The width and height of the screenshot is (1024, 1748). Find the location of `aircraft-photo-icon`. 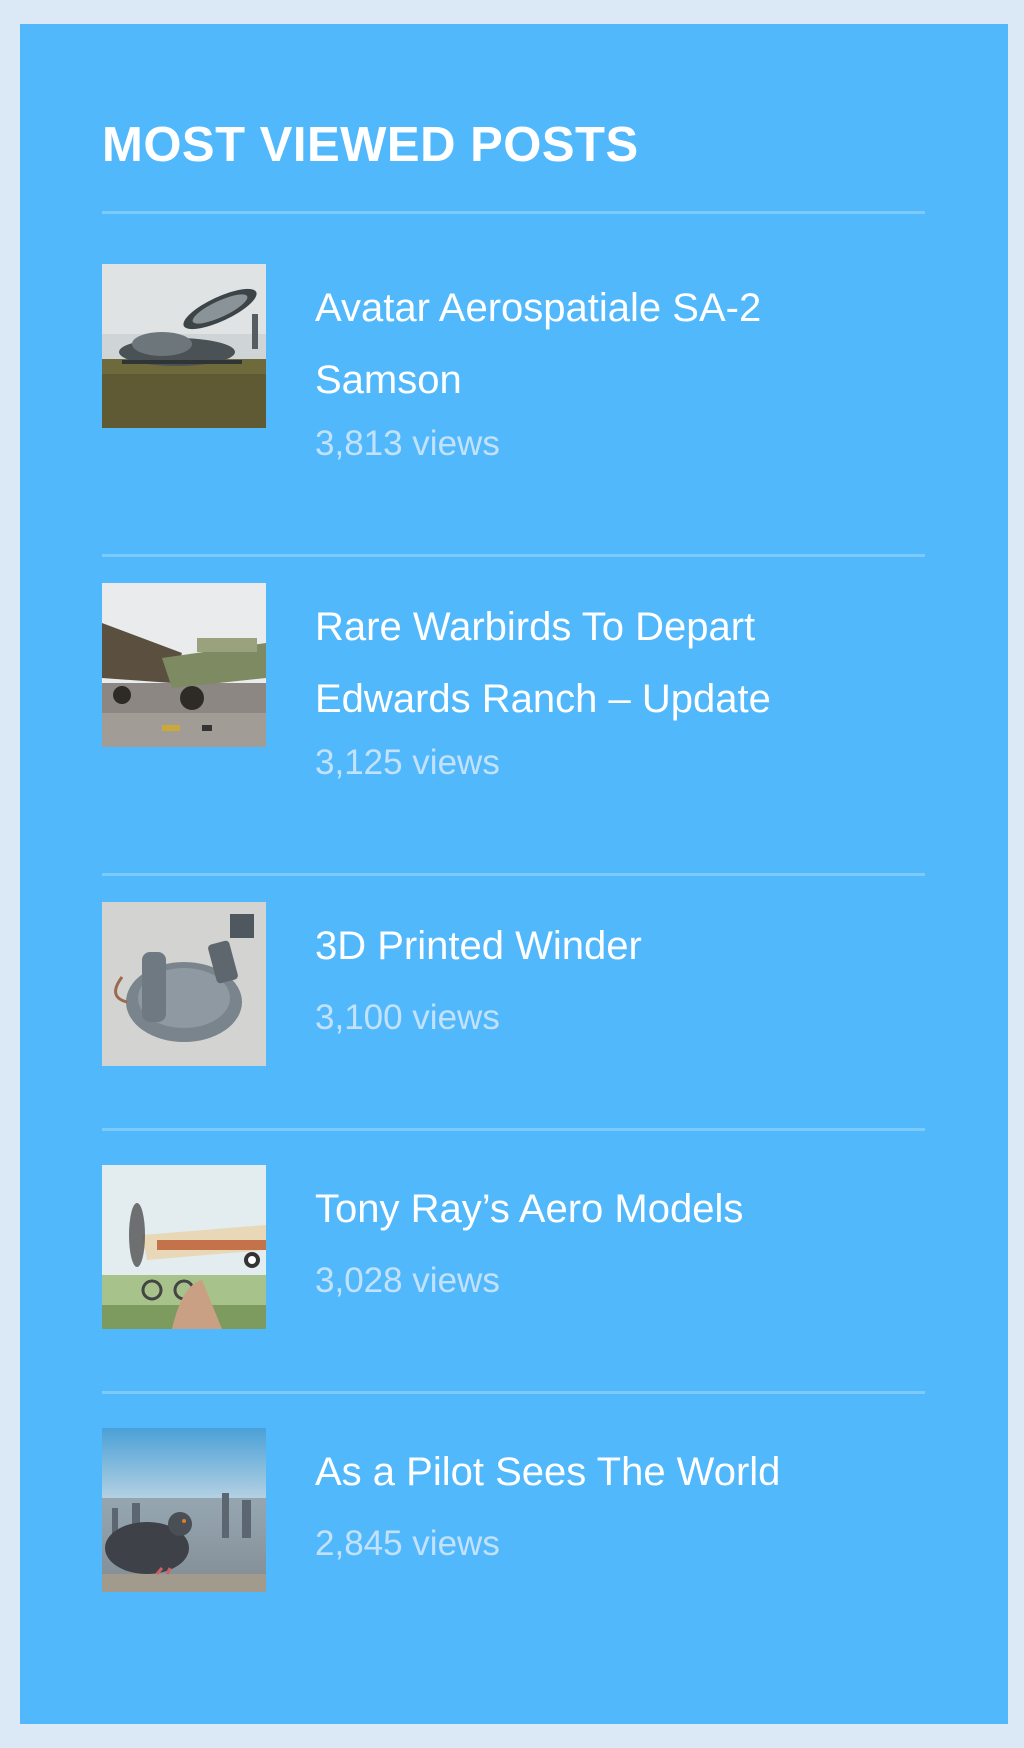

aircraft-photo-icon is located at coordinates (184, 346).